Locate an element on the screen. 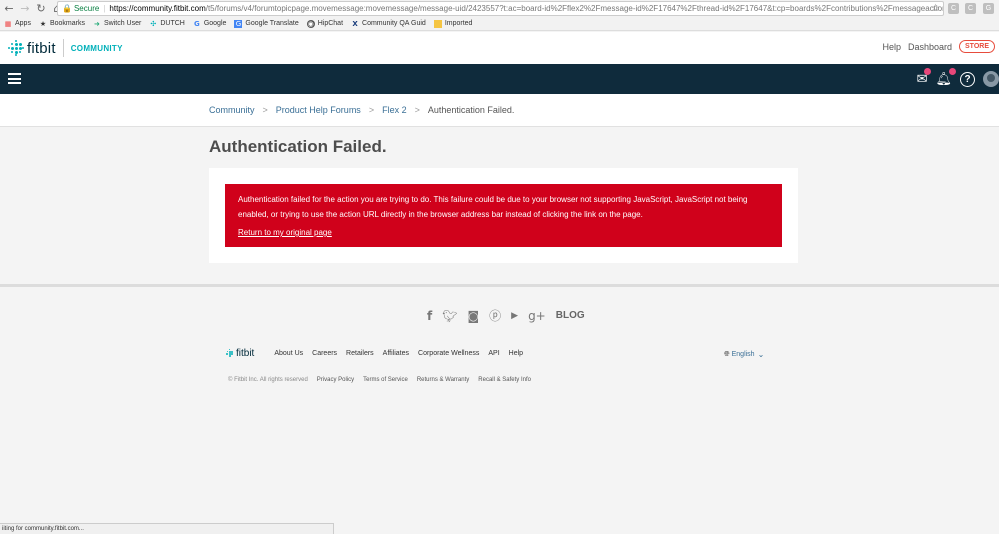 This screenshot has height=534, width=999. footer-logo-text: fitbit is located at coordinates (245, 353).